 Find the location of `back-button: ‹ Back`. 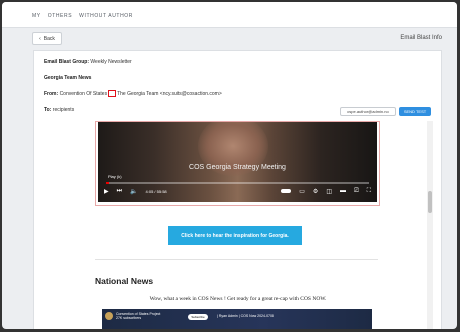

back-button: ‹ Back is located at coordinates (47, 38).